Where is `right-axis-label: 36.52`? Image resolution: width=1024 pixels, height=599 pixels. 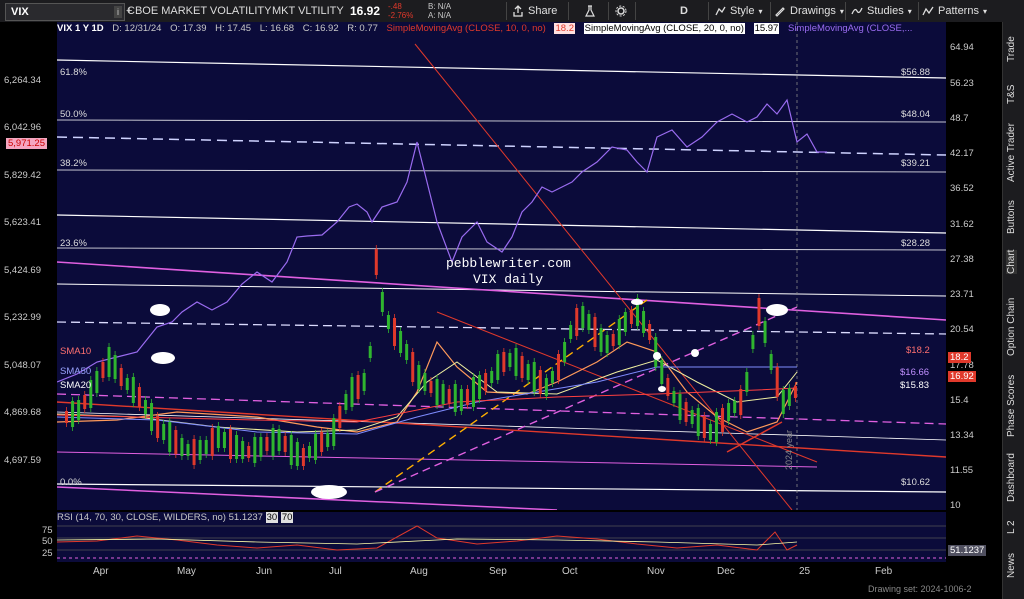 right-axis-label: 36.52 is located at coordinates (962, 188).